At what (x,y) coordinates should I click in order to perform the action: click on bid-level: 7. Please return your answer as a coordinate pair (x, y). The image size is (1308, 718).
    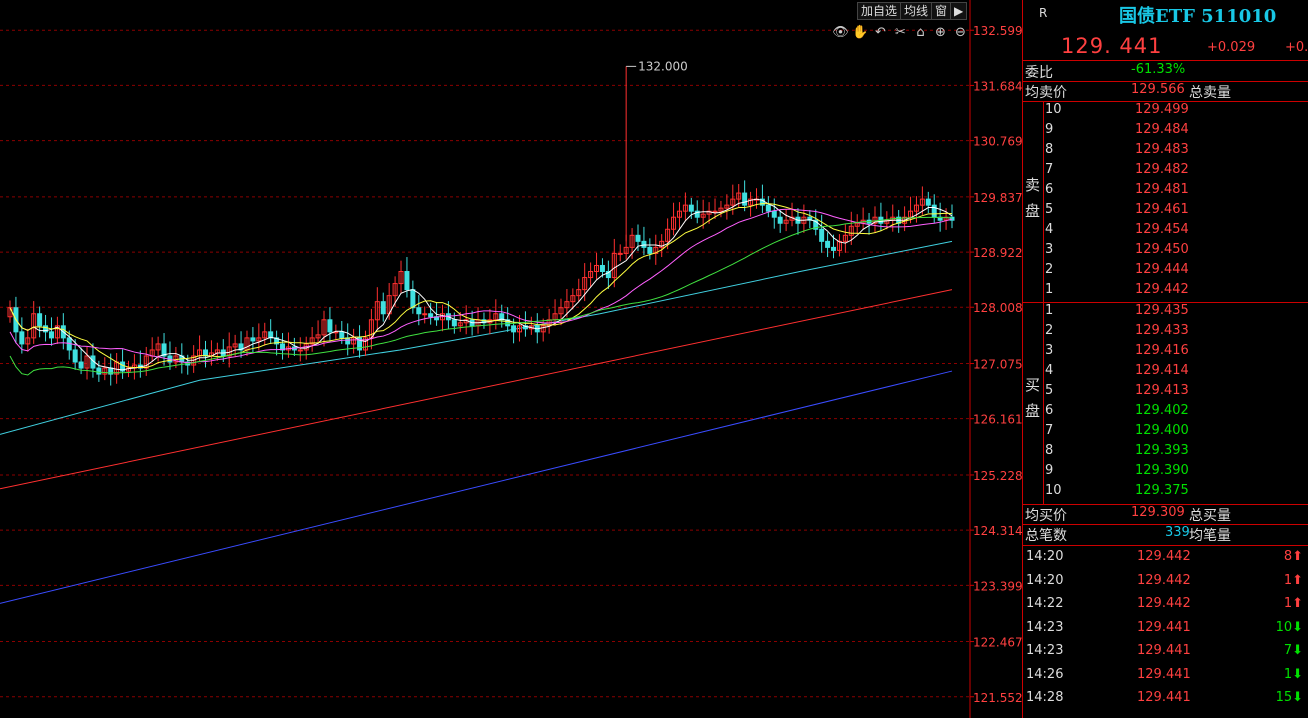
    Looking at the image, I should click on (1049, 430).